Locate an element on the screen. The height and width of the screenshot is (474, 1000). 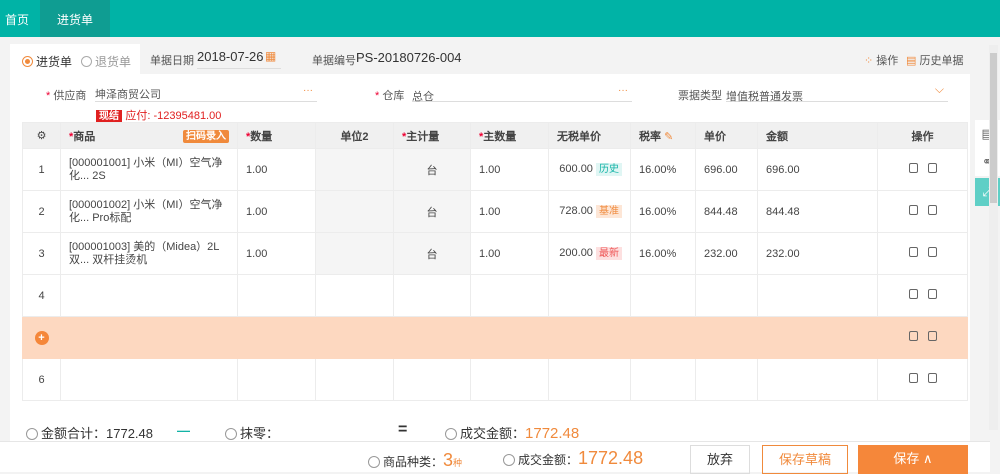
price-cell: 844.48 is located at coordinates (726, 211).